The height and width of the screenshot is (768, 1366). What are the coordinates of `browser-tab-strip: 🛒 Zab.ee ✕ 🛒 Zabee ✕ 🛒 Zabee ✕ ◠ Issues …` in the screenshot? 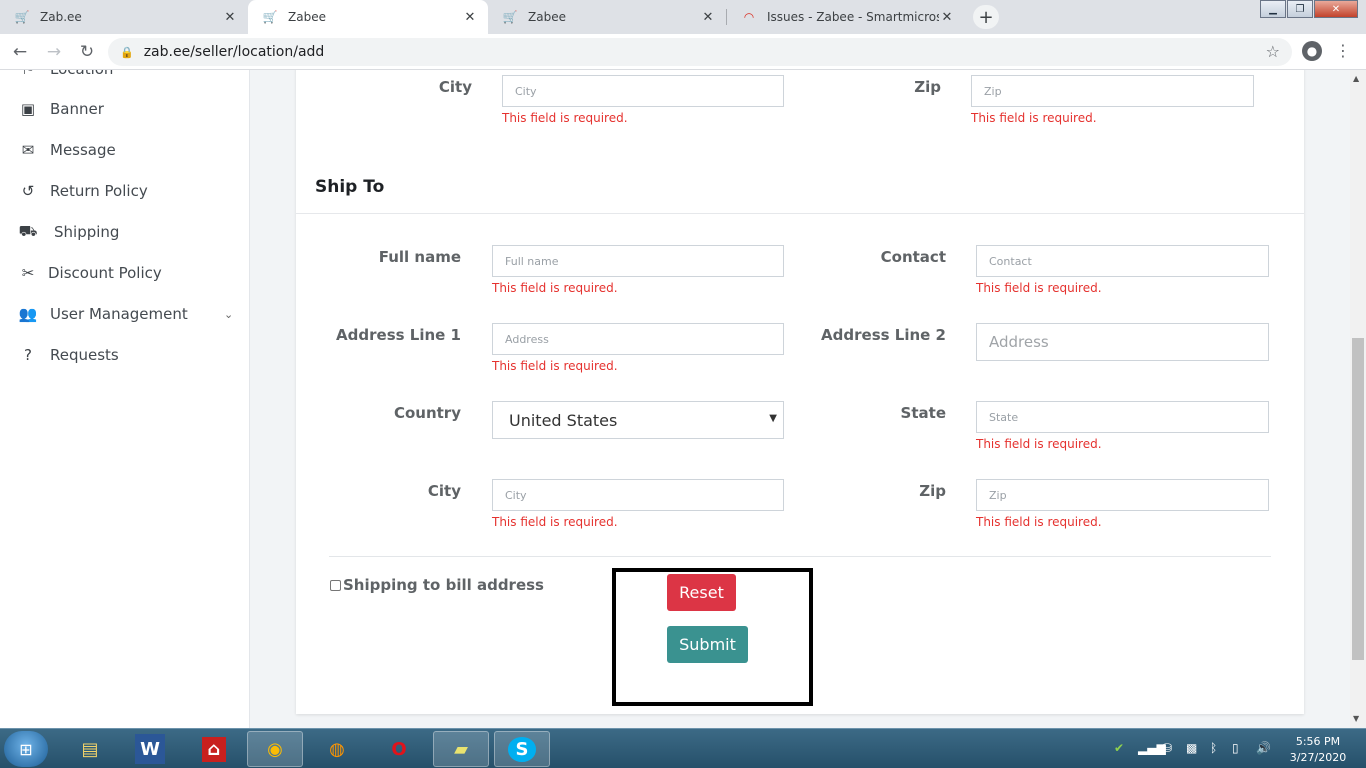 It's located at (683, 17).